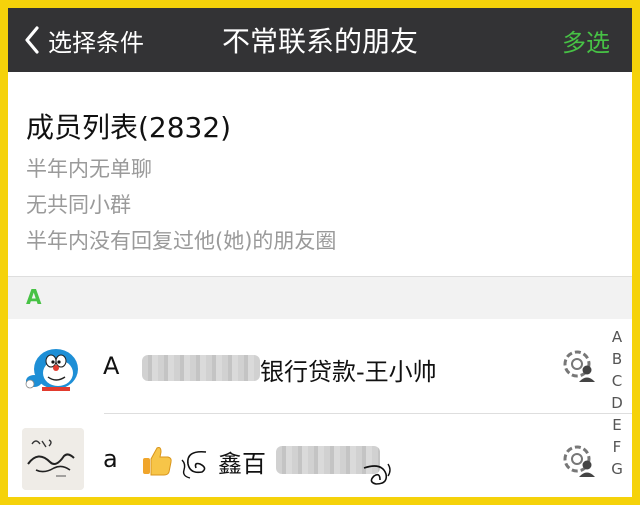  Describe the element at coordinates (617, 469) in the screenshot. I see `index-letter: G` at that location.